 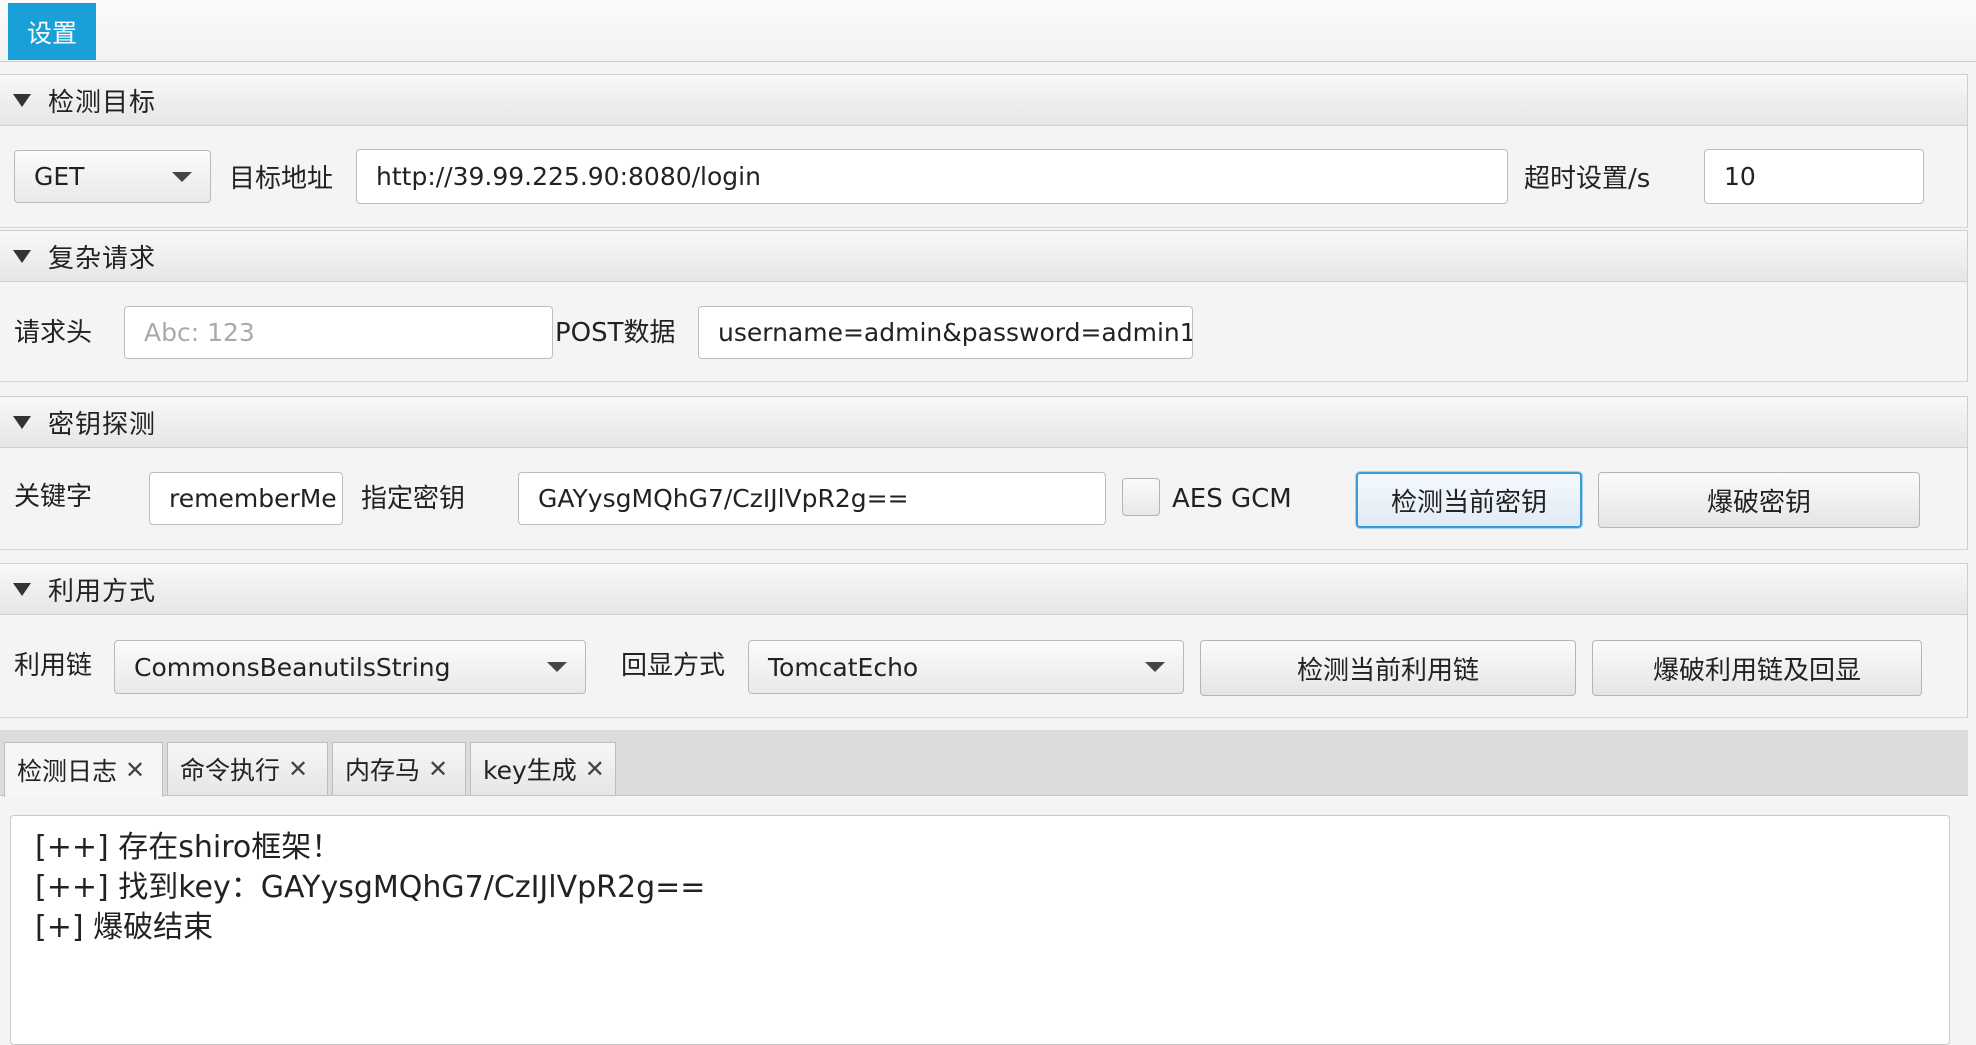 I want to click on tab-memory-shell: 内存马 ✕, so click(x=399, y=768).